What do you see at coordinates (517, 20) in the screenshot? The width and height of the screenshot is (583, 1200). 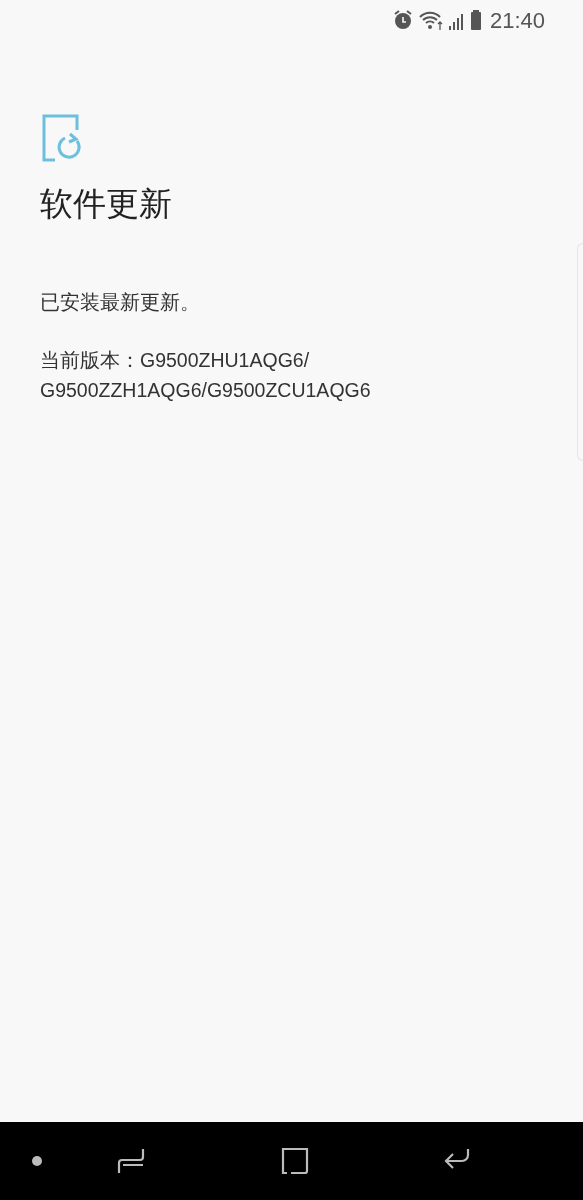 I see `status-time: 21:40` at bounding box center [517, 20].